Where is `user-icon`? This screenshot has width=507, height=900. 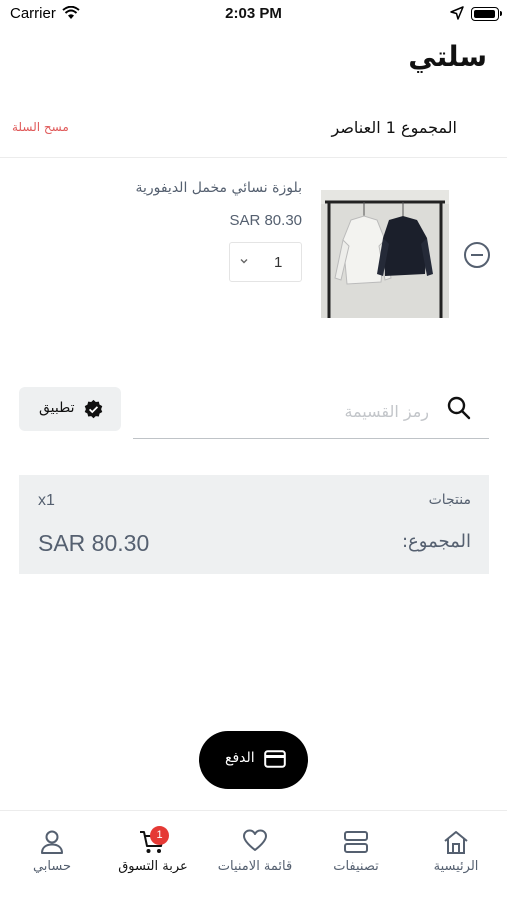 user-icon is located at coordinates (52, 842).